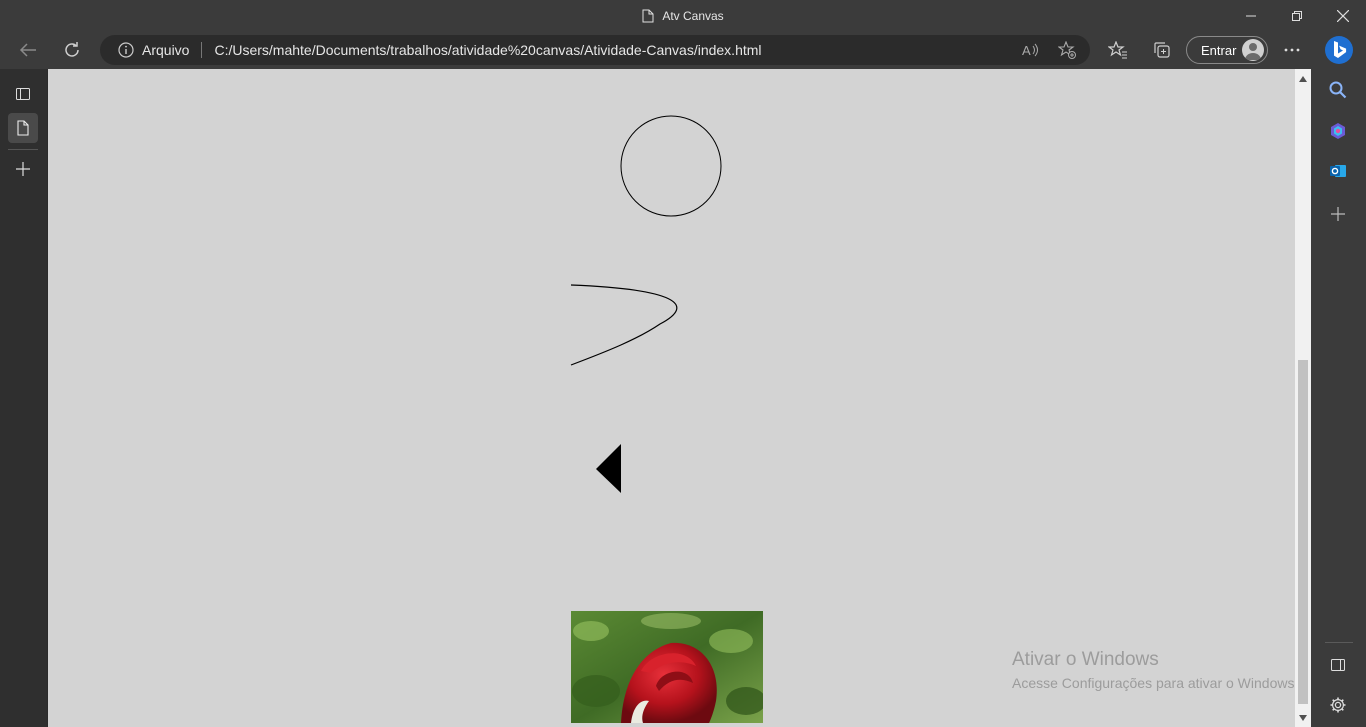 This screenshot has height=727, width=1366. I want to click on sidebar-separator, so click(1339, 642).